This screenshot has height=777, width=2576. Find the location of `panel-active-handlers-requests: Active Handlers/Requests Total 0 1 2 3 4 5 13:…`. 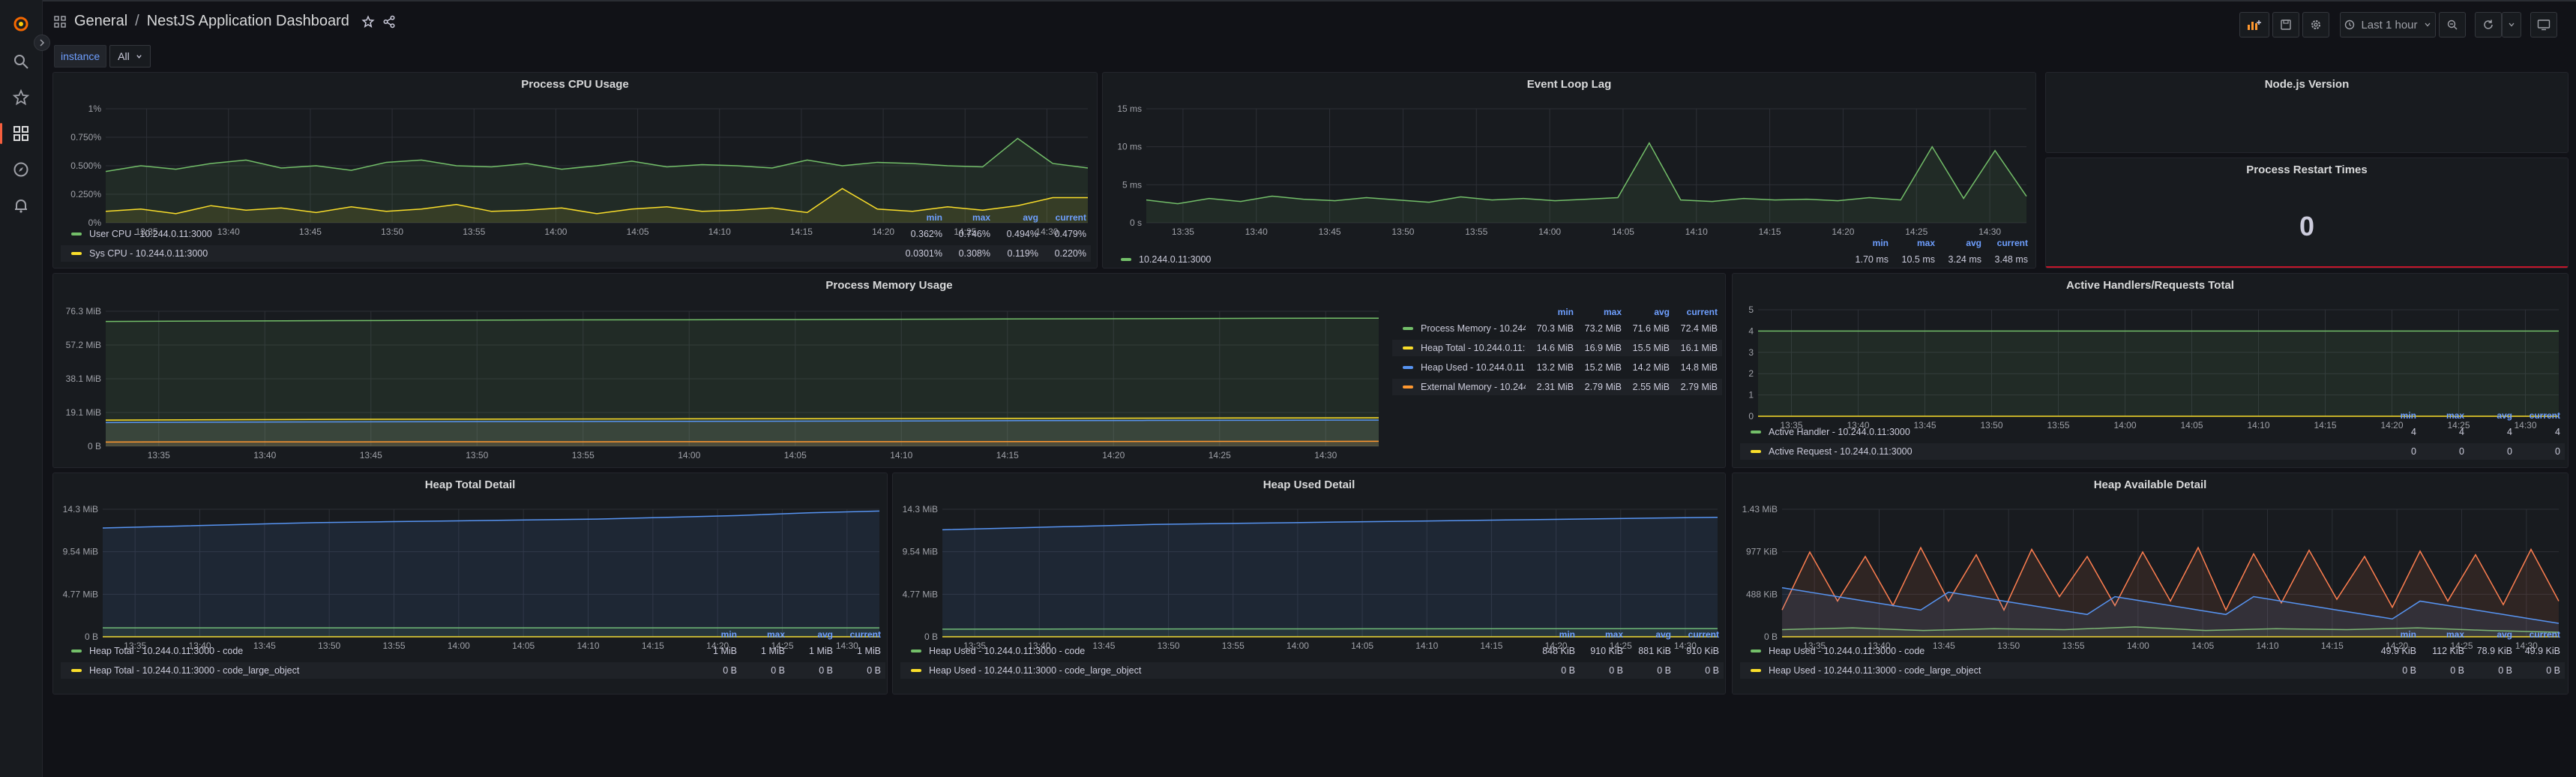

panel-active-handlers-requests: Active Handlers/Requests Total 0 1 2 3 4 5 13:… is located at coordinates (2150, 370).